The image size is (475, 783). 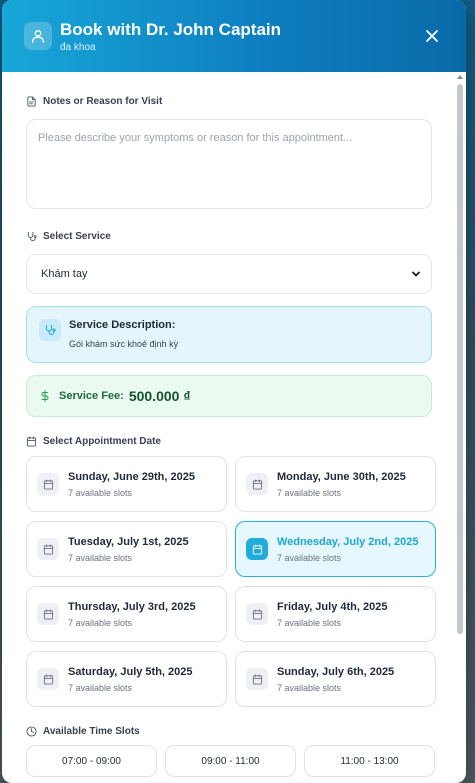 I want to click on scrollbar, so click(x=460, y=427).